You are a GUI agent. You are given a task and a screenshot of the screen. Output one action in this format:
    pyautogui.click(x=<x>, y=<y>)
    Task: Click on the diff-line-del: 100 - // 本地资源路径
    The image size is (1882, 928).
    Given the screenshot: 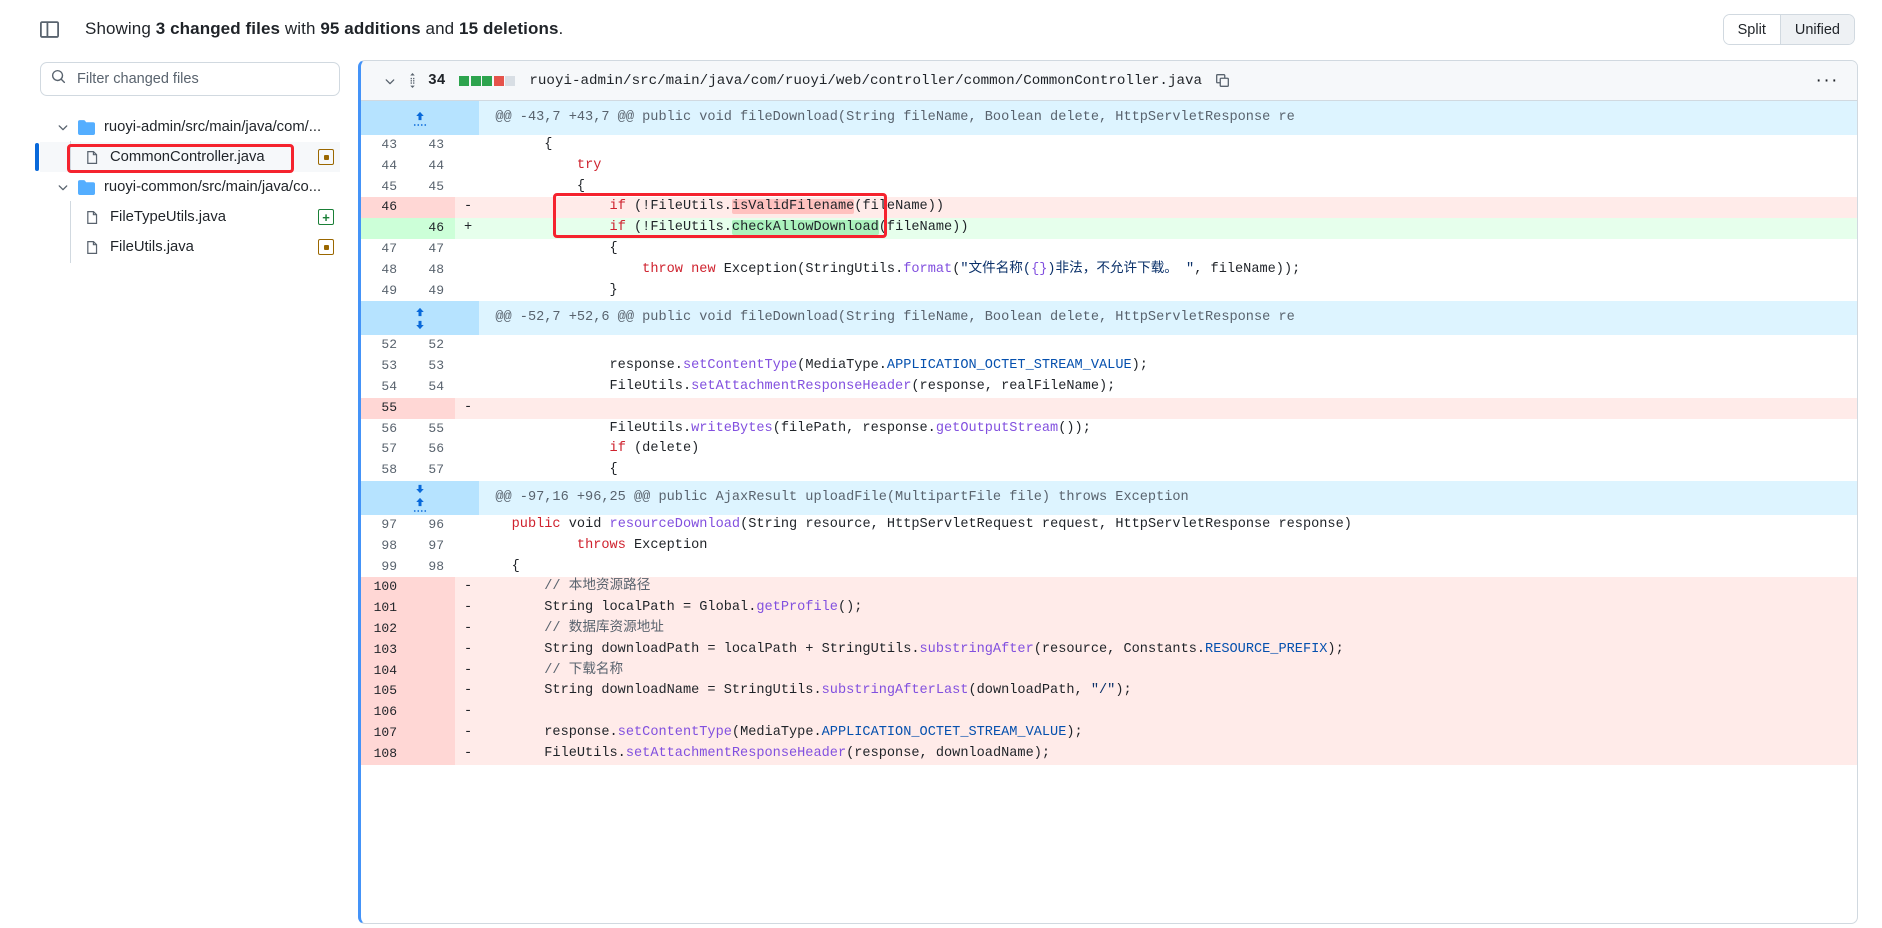 What is the action you would take?
    pyautogui.click(x=1109, y=588)
    